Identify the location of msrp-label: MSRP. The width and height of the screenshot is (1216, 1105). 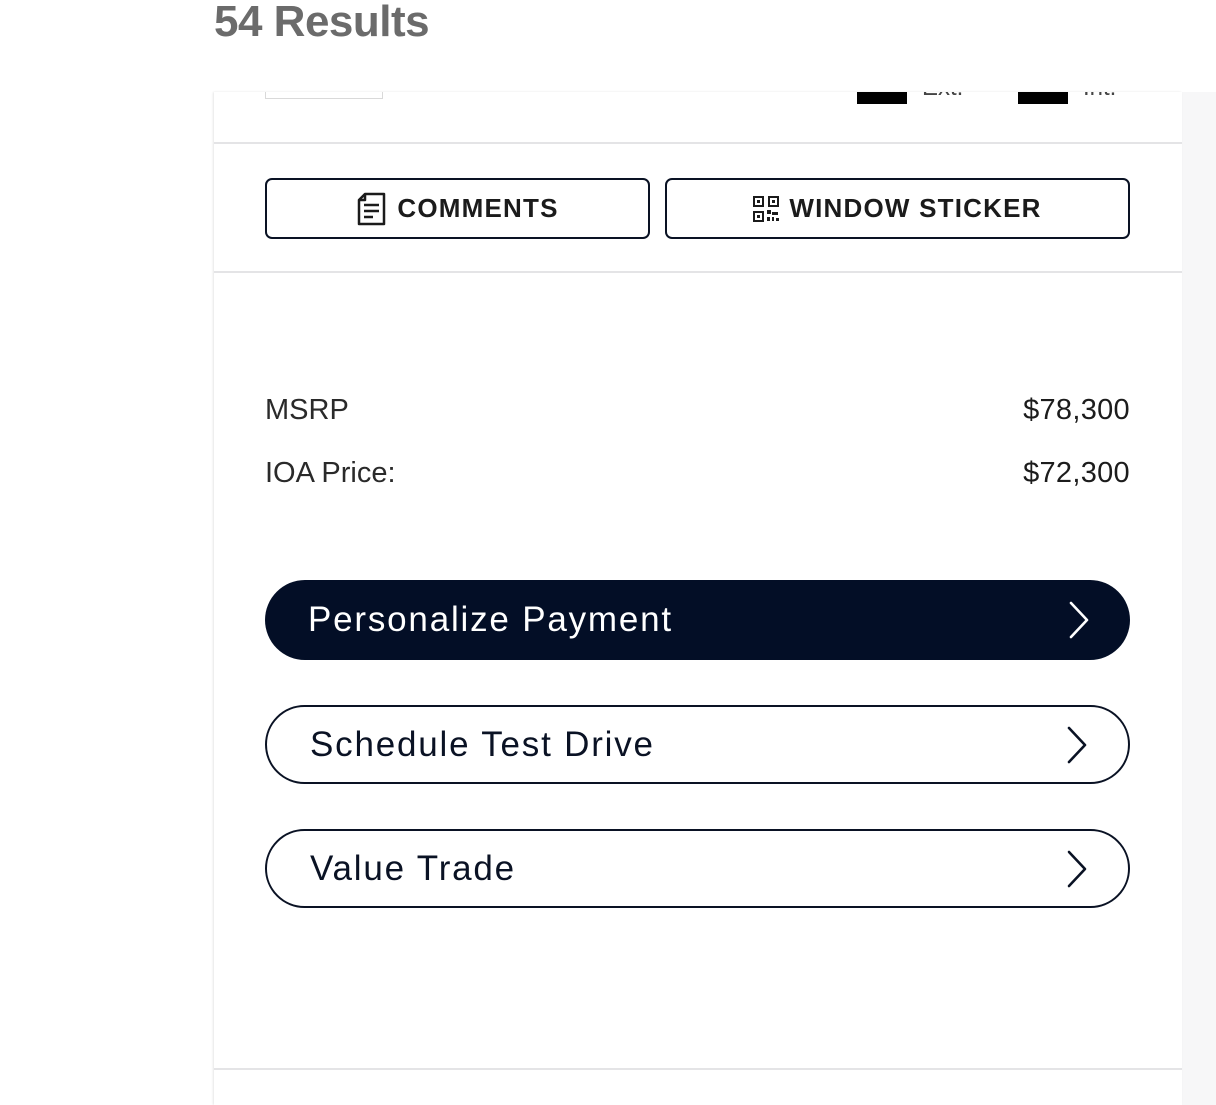
(307, 410).